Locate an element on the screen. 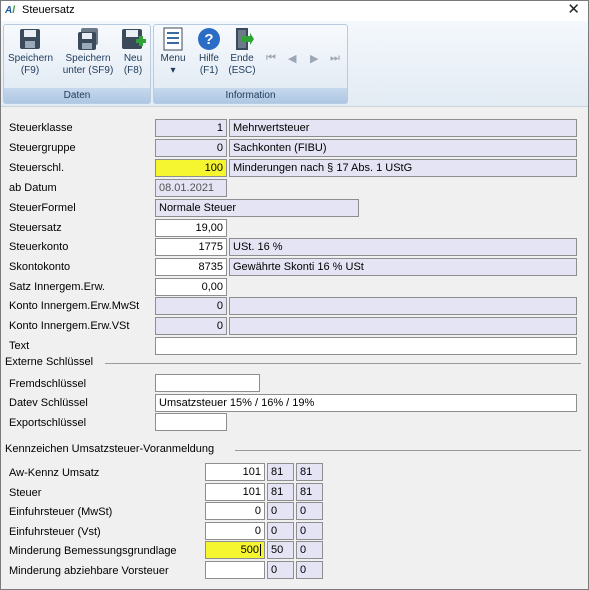 This screenshot has height=590, width=589. einfuhrsteuer-mwst-code-2: 0 is located at coordinates (309, 511).